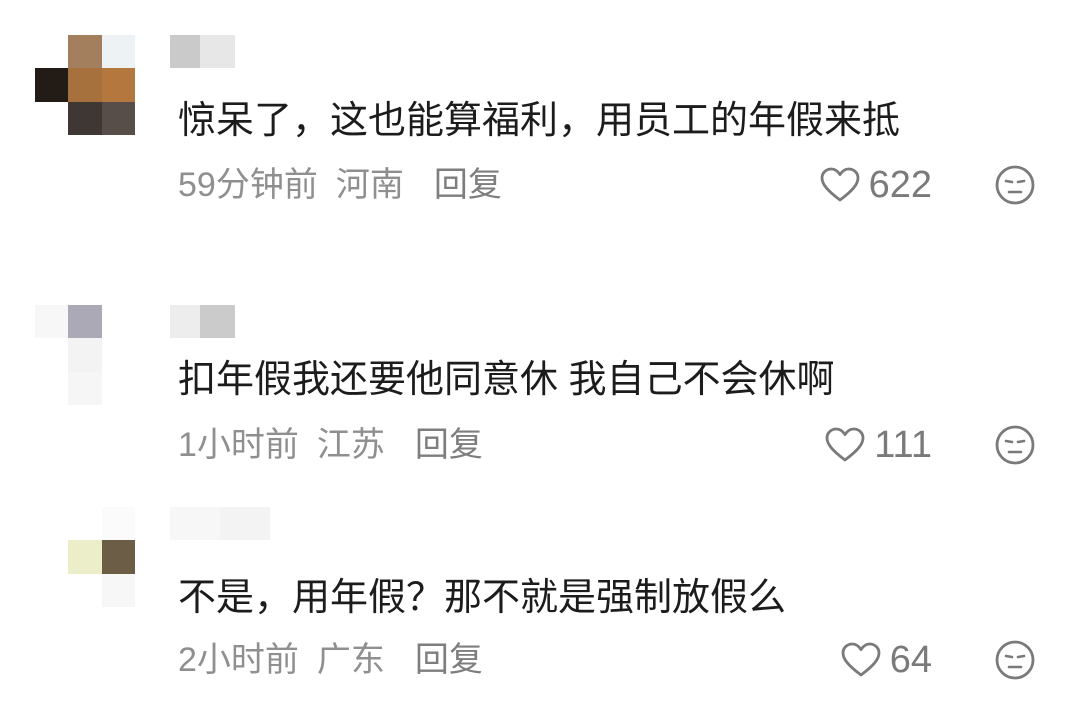  I want to click on like-button: 64, so click(886, 660).